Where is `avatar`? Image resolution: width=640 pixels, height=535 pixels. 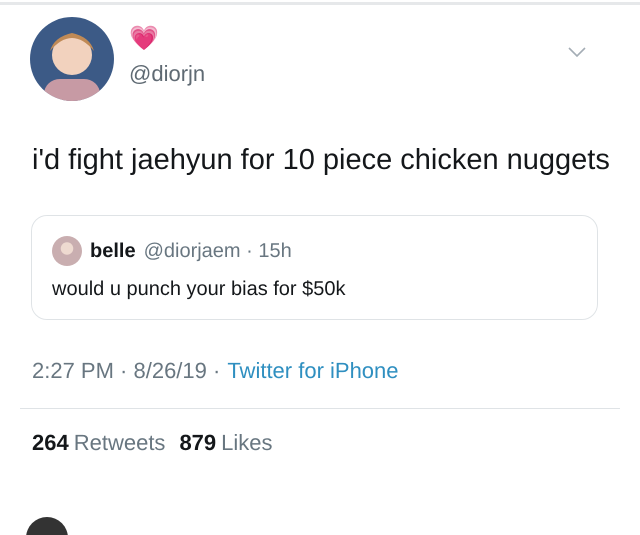
avatar is located at coordinates (67, 251).